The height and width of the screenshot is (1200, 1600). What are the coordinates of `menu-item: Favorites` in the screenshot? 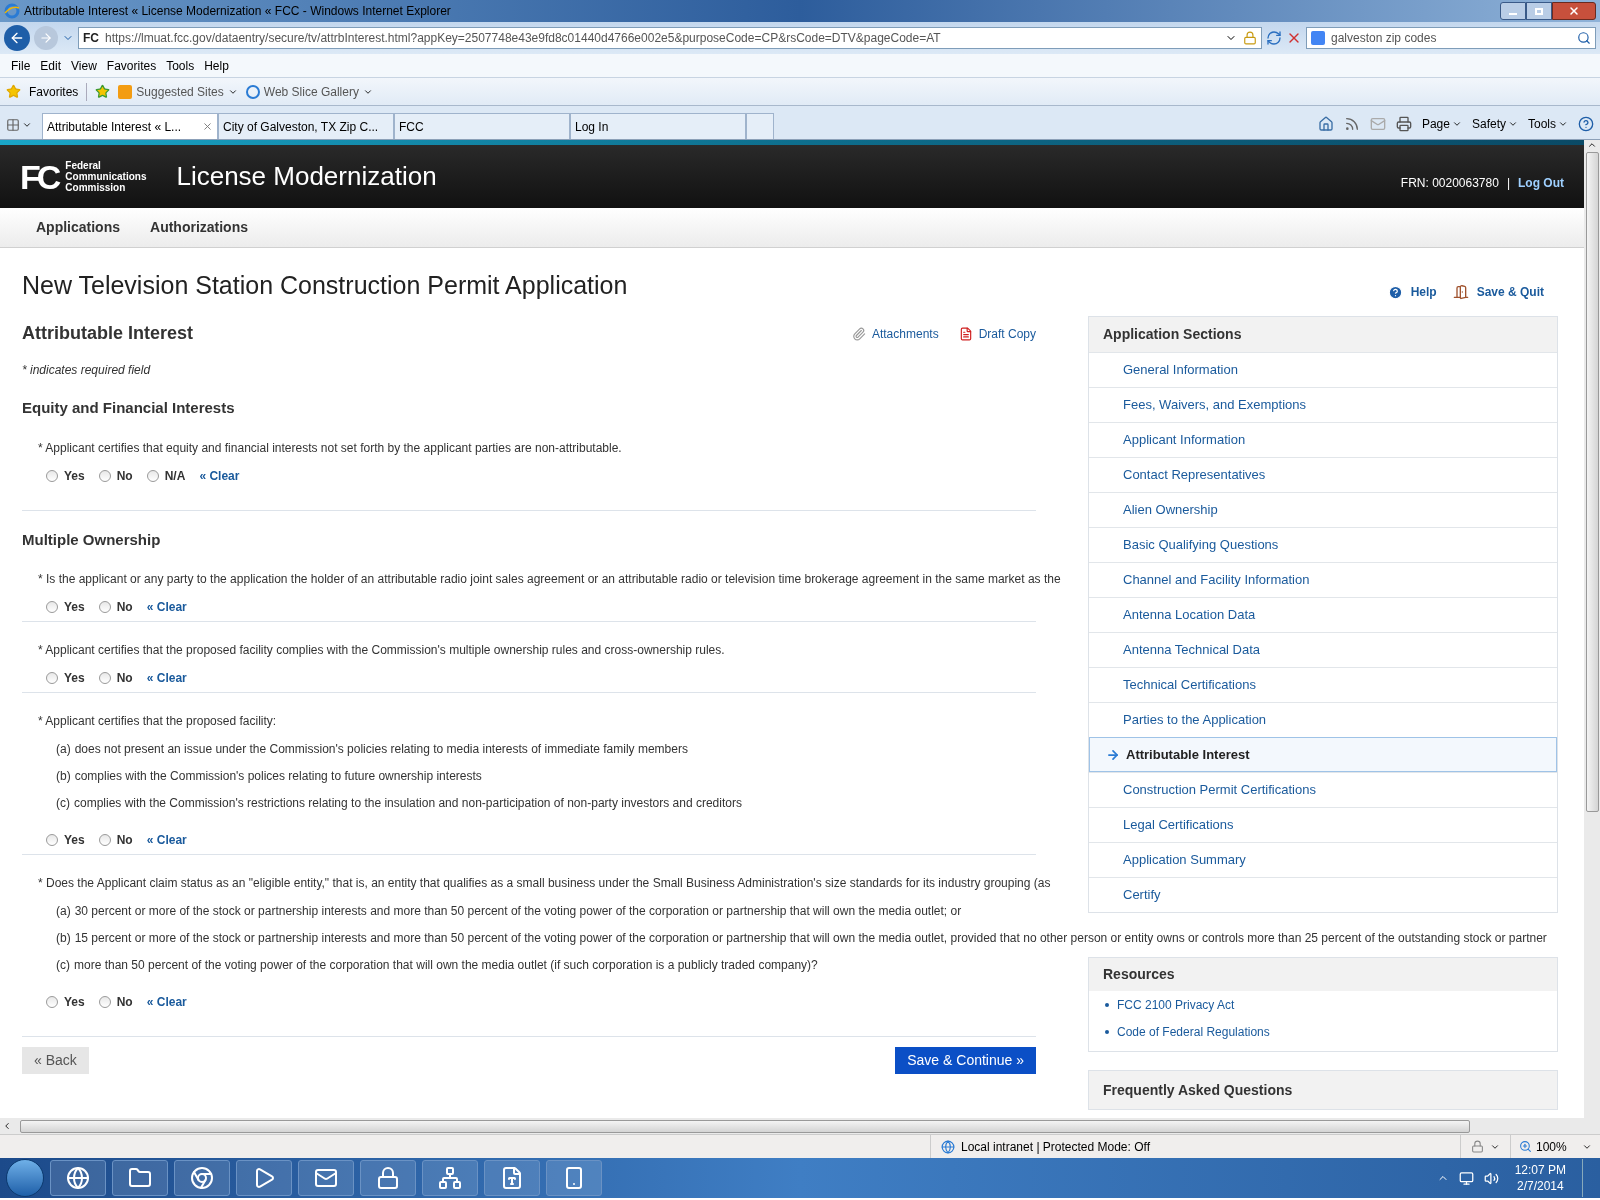 It's located at (131, 65).